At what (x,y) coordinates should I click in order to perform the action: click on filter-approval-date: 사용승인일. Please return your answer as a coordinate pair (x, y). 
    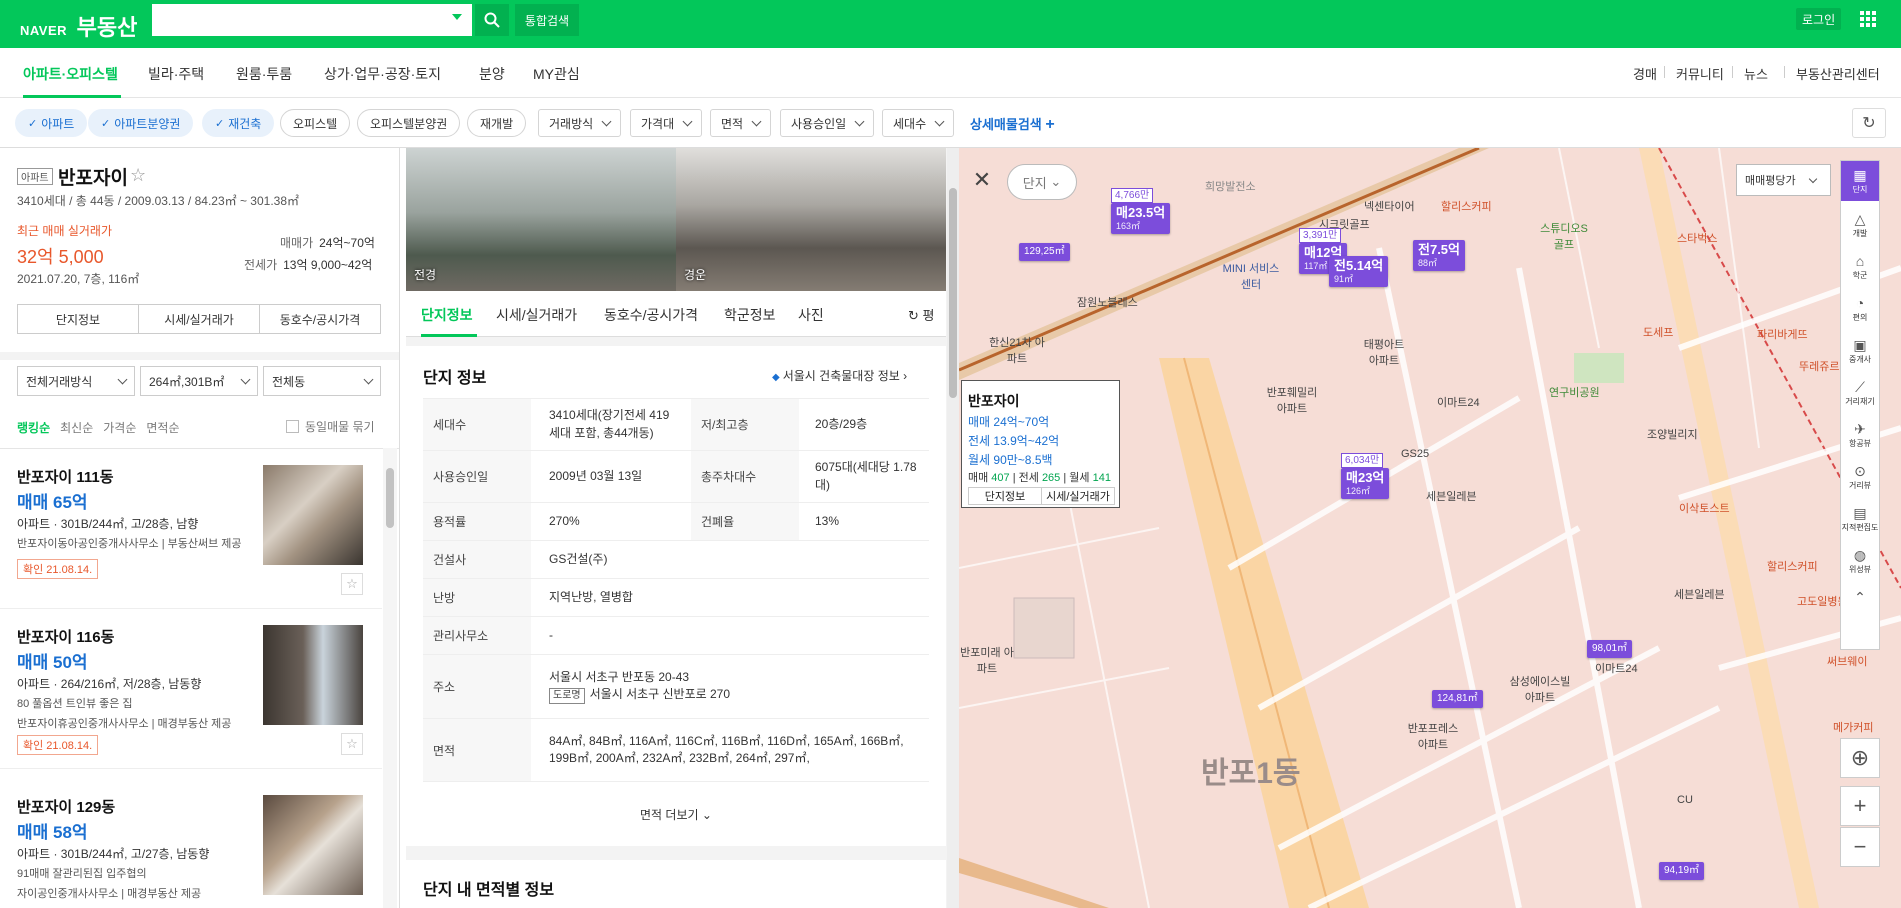
    Looking at the image, I should click on (827, 123).